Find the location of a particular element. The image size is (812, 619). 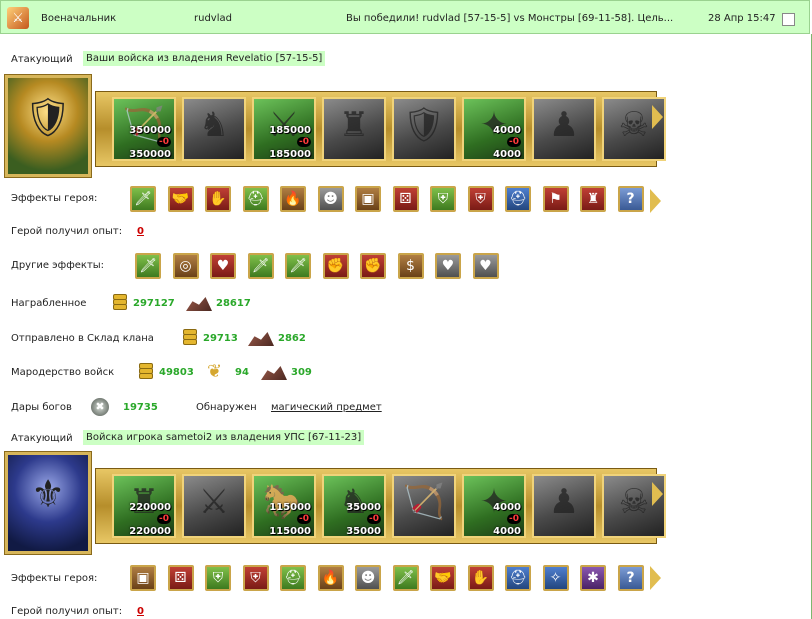

unit-figure-icon: ♞ is located at coordinates (214, 125).